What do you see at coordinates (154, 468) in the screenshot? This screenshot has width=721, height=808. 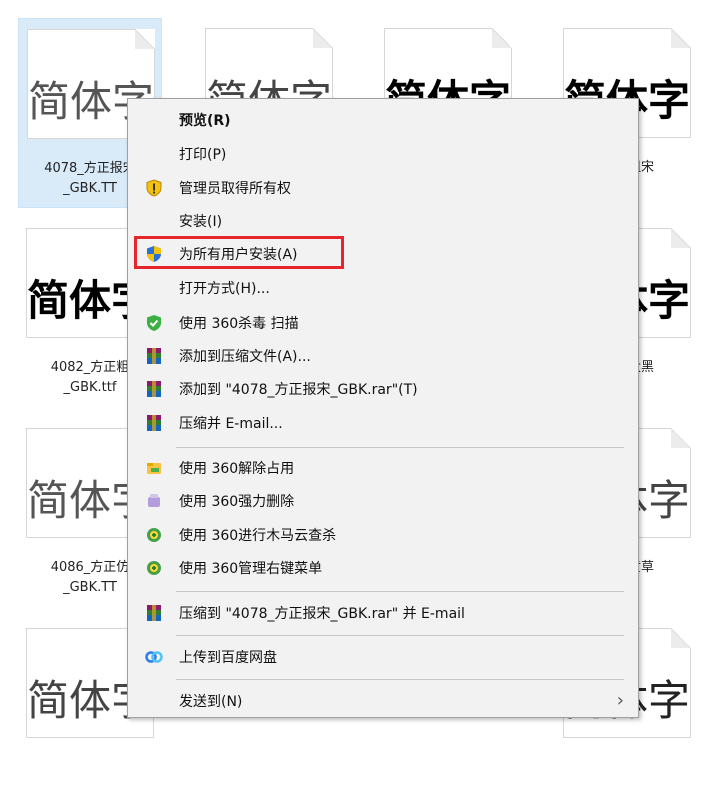 I see `360-unlock-icon` at bounding box center [154, 468].